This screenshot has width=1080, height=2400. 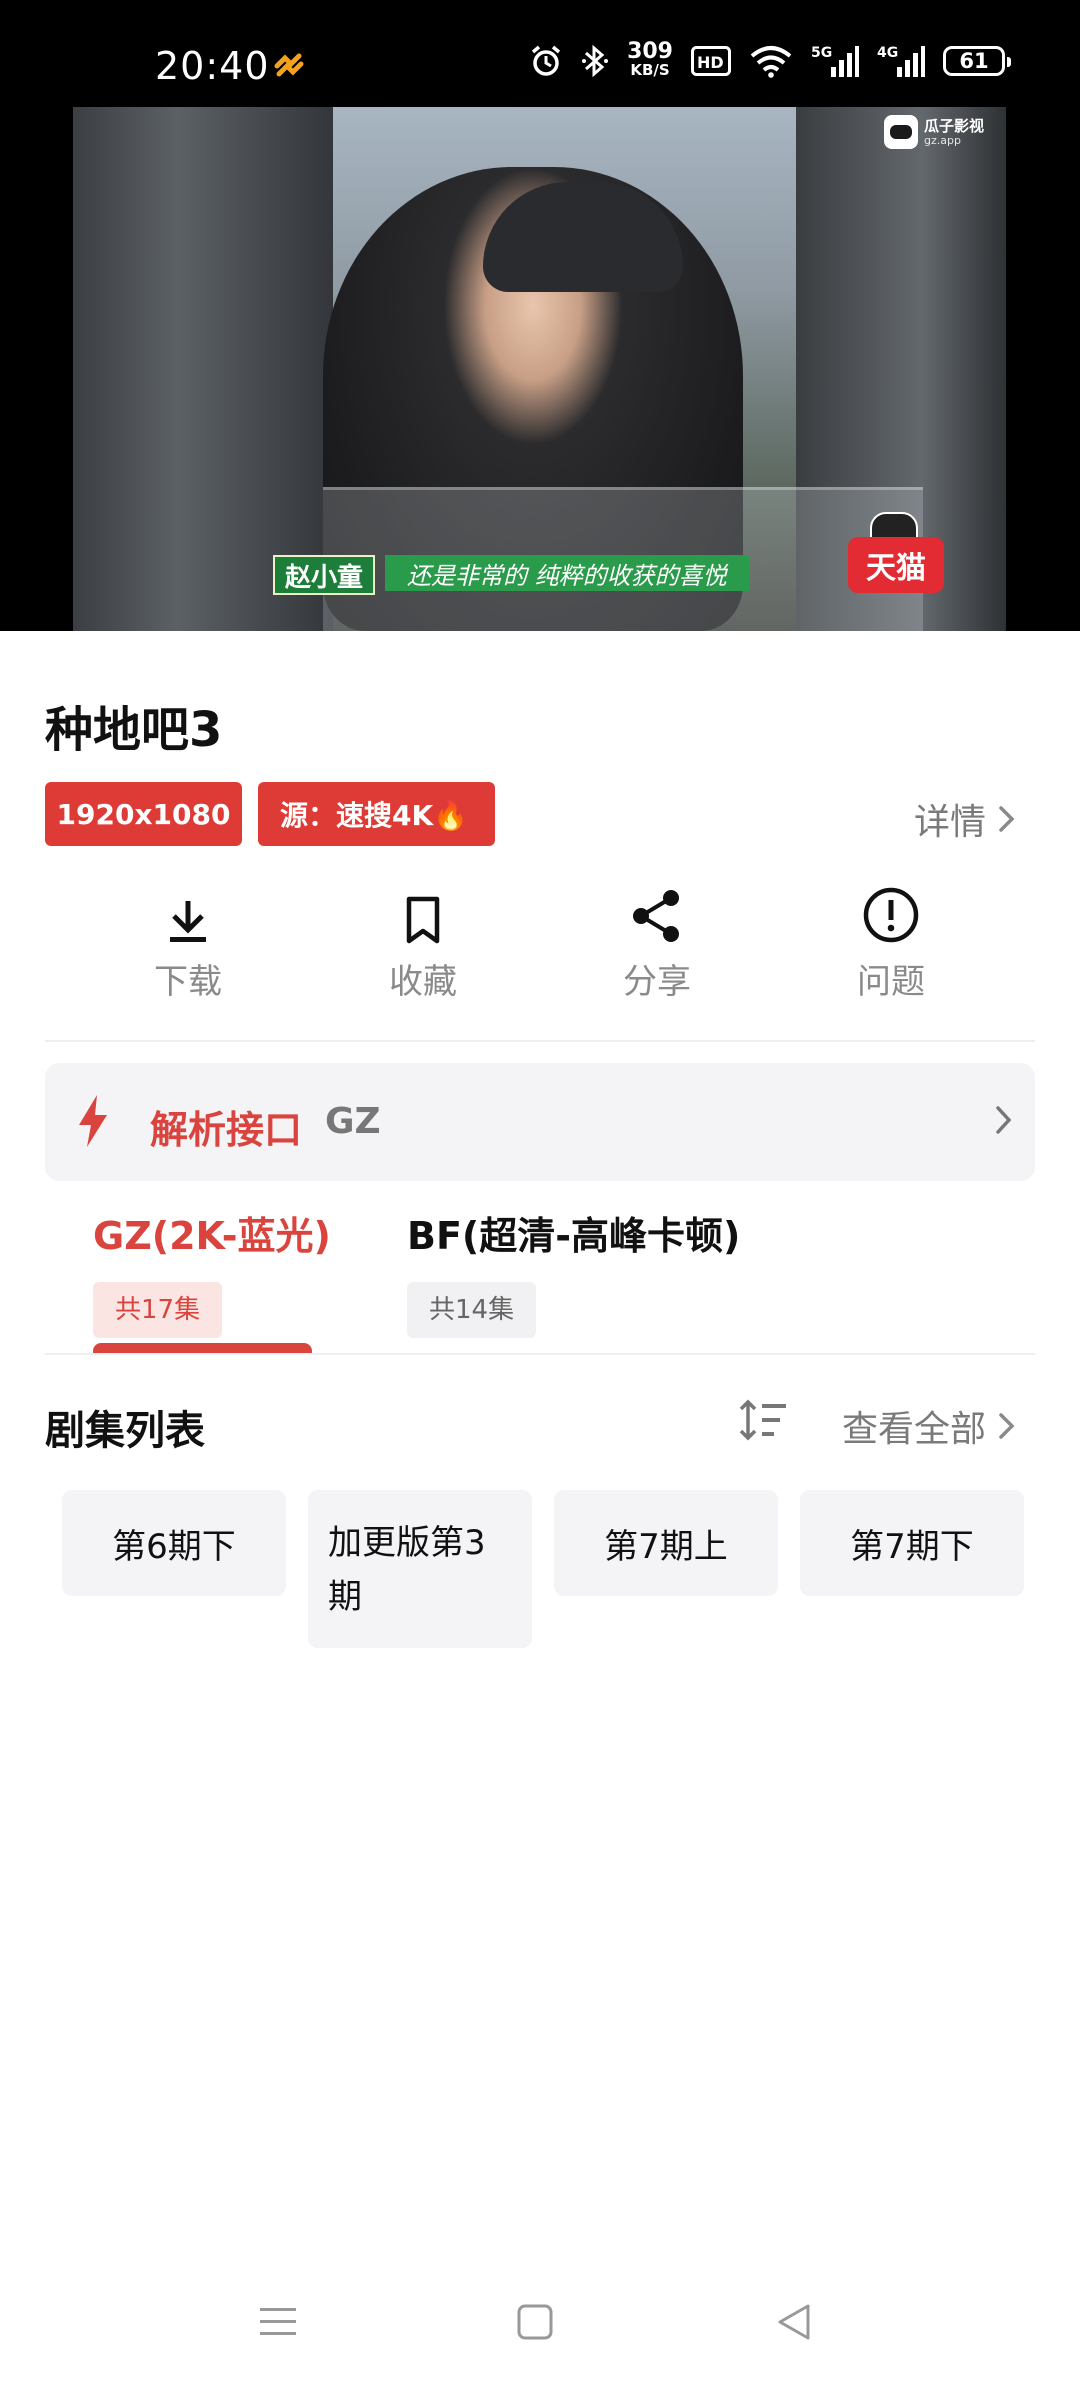 What do you see at coordinates (942, 140) in the screenshot?
I see `watermark-domain: gz.app` at bounding box center [942, 140].